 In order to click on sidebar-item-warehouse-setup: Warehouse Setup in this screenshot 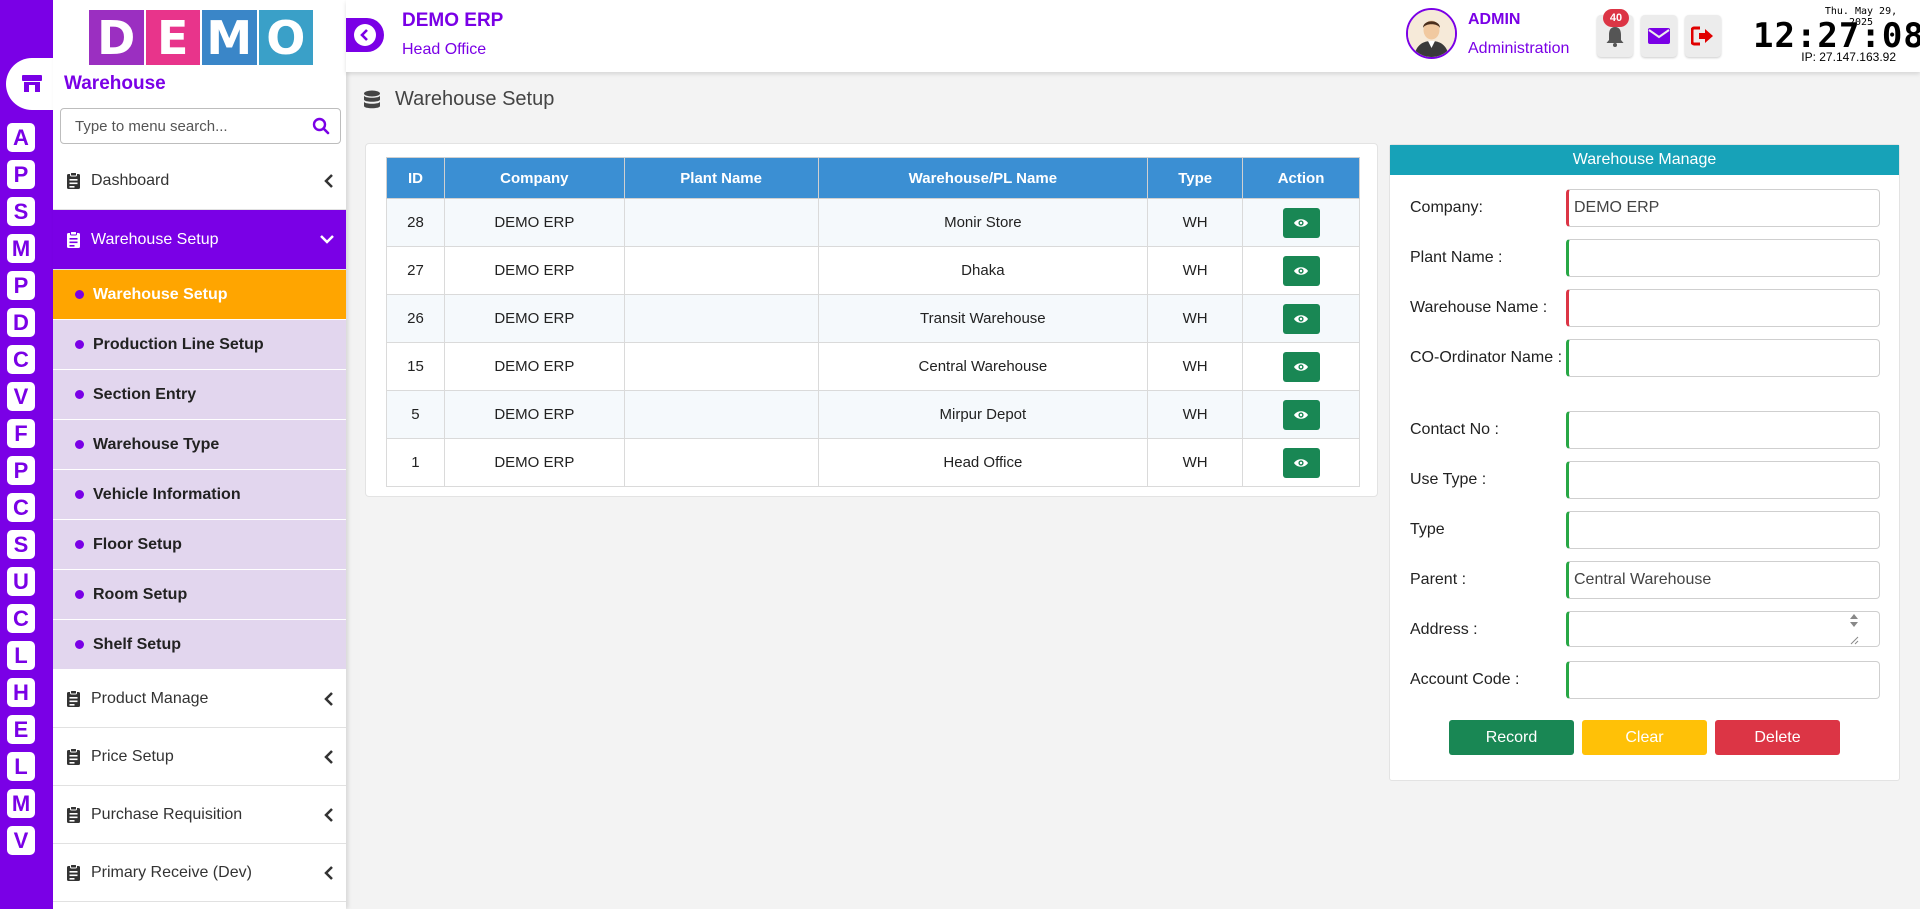, I will do `click(199, 240)`.